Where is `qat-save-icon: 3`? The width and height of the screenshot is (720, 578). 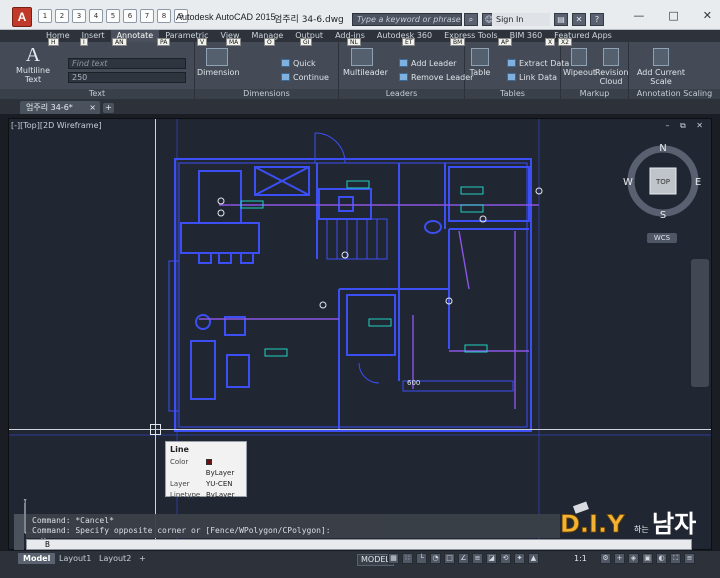
qat-save-icon: 3 is located at coordinates (79, 16).